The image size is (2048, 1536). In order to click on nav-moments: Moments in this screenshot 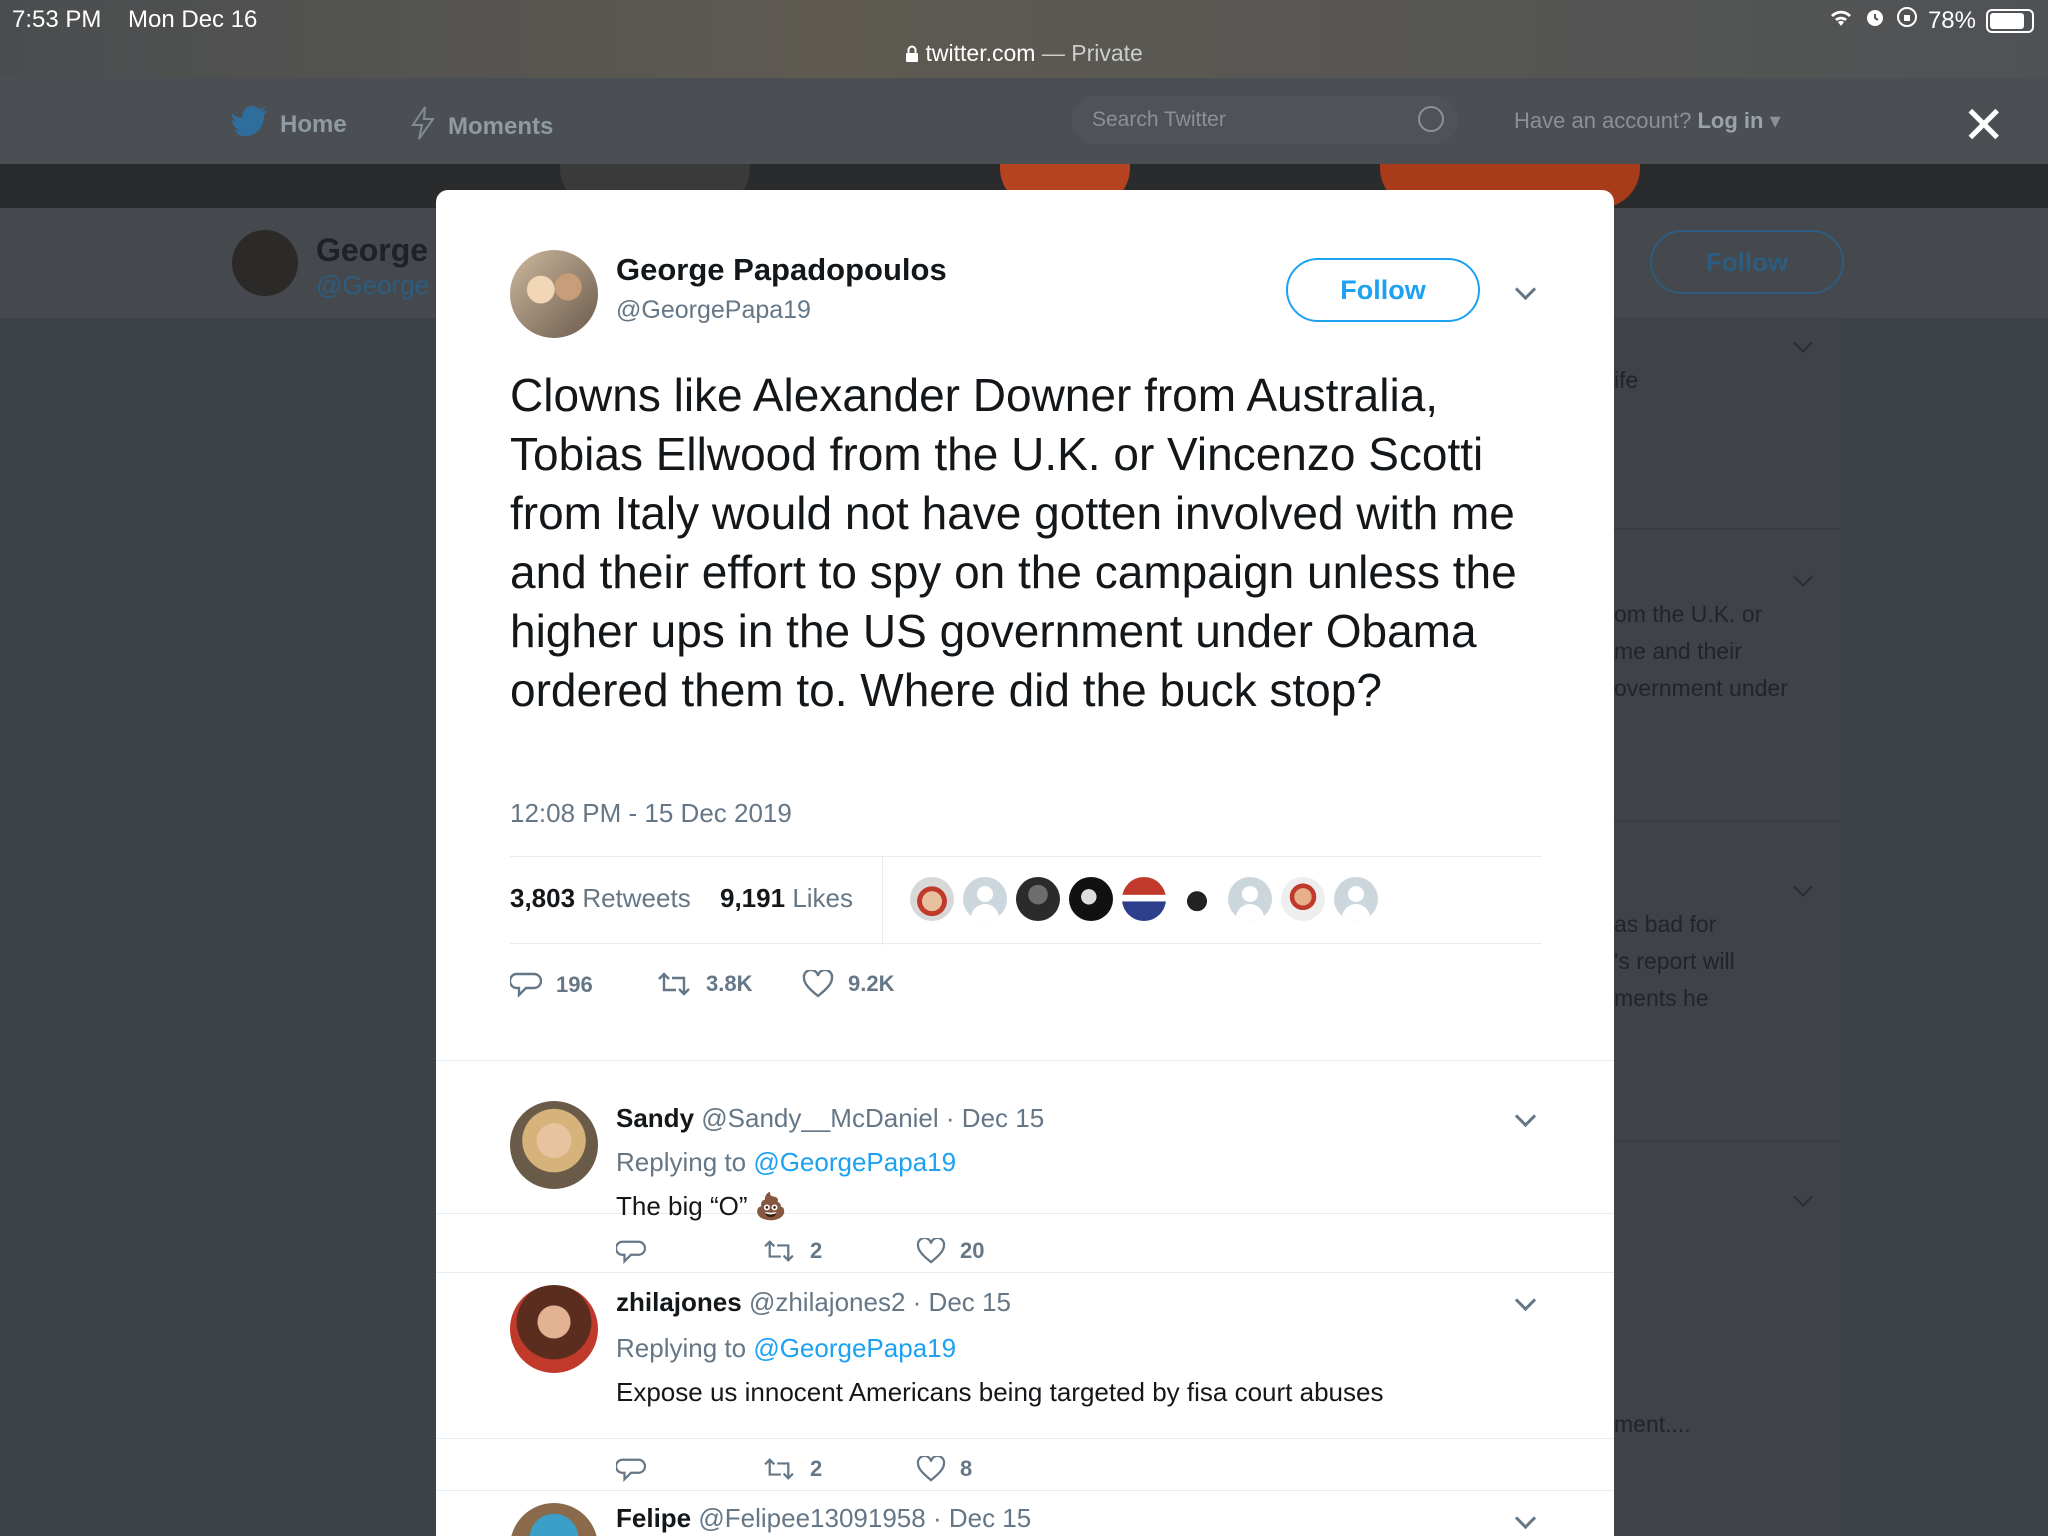, I will do `click(481, 126)`.